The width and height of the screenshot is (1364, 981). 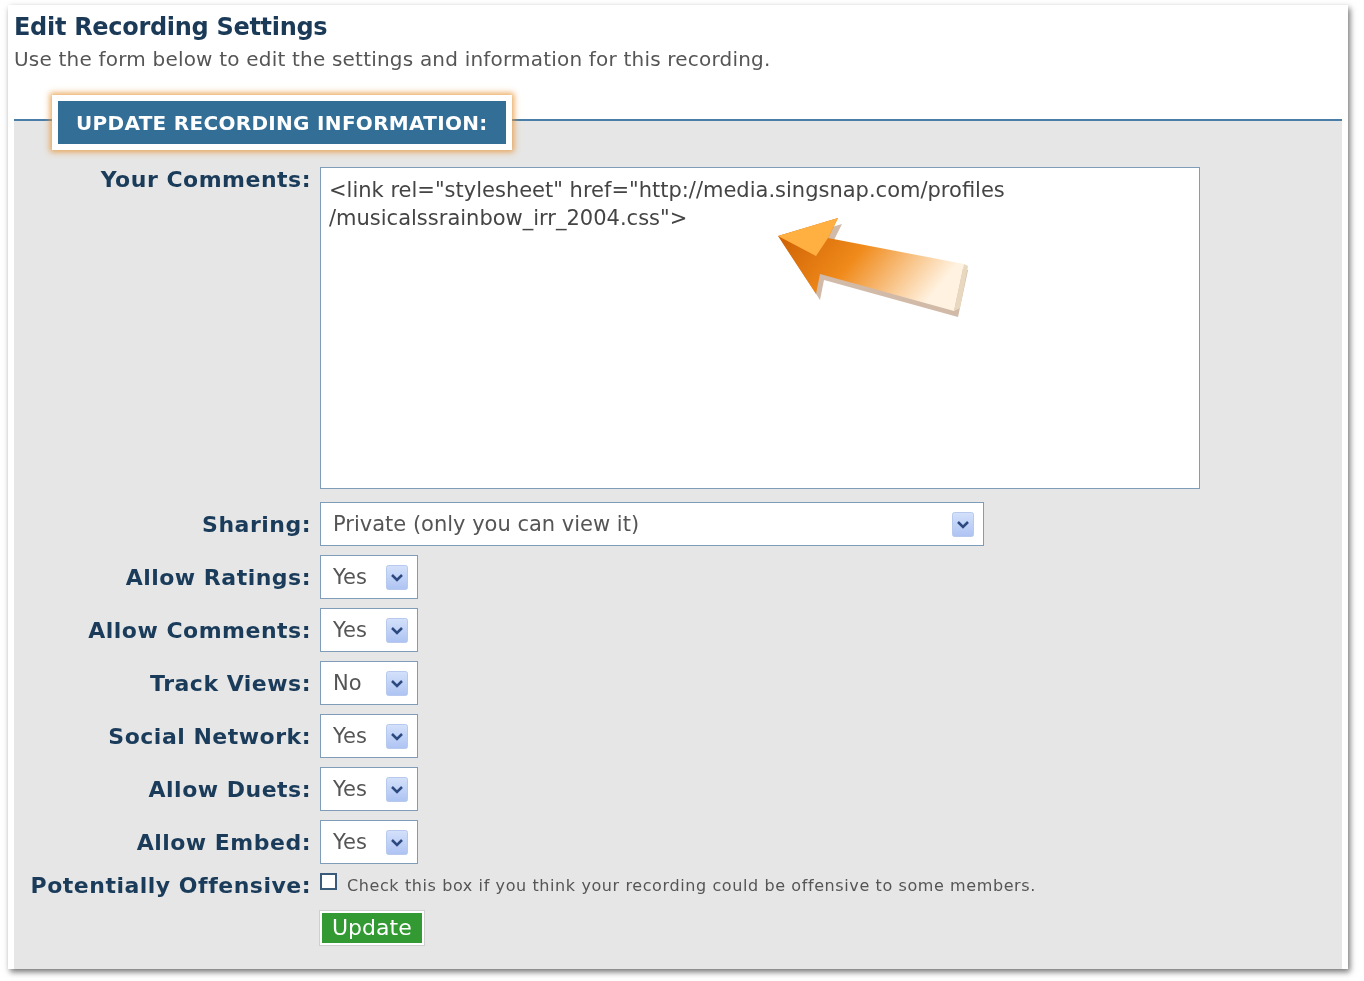 I want to click on select-field: No, so click(x=369, y=683).